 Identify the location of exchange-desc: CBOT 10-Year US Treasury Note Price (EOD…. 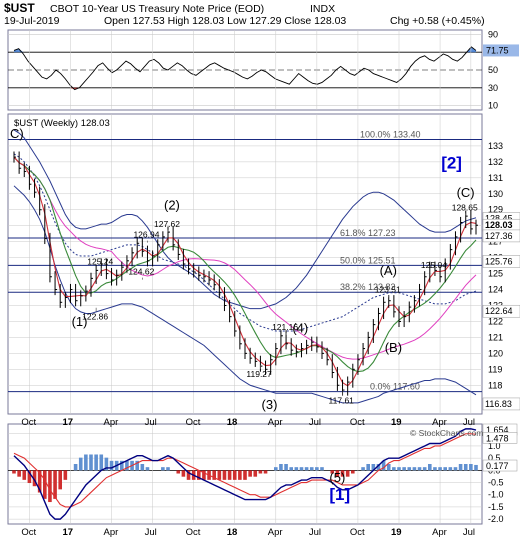
(157, 9).